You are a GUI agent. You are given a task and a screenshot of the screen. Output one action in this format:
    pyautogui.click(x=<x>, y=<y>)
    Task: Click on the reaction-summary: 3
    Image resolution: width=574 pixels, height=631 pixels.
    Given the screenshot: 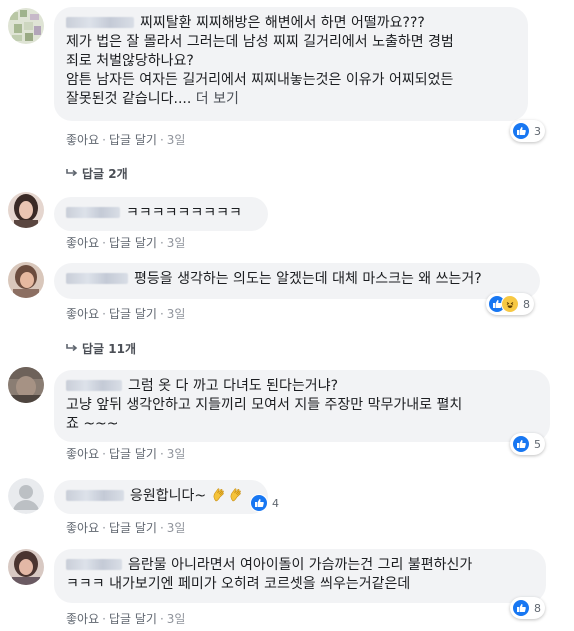 What is the action you would take?
    pyautogui.click(x=527, y=131)
    